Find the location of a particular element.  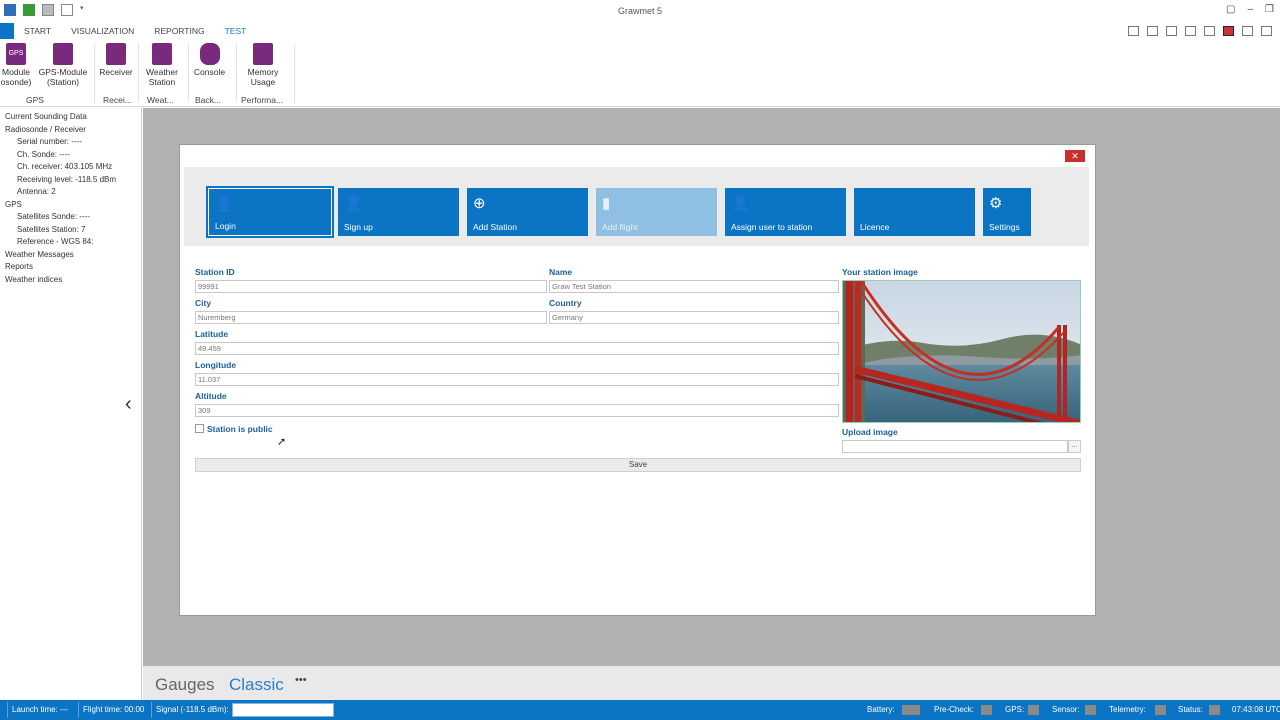

language-flag-icon is located at coordinates (1228, 31).